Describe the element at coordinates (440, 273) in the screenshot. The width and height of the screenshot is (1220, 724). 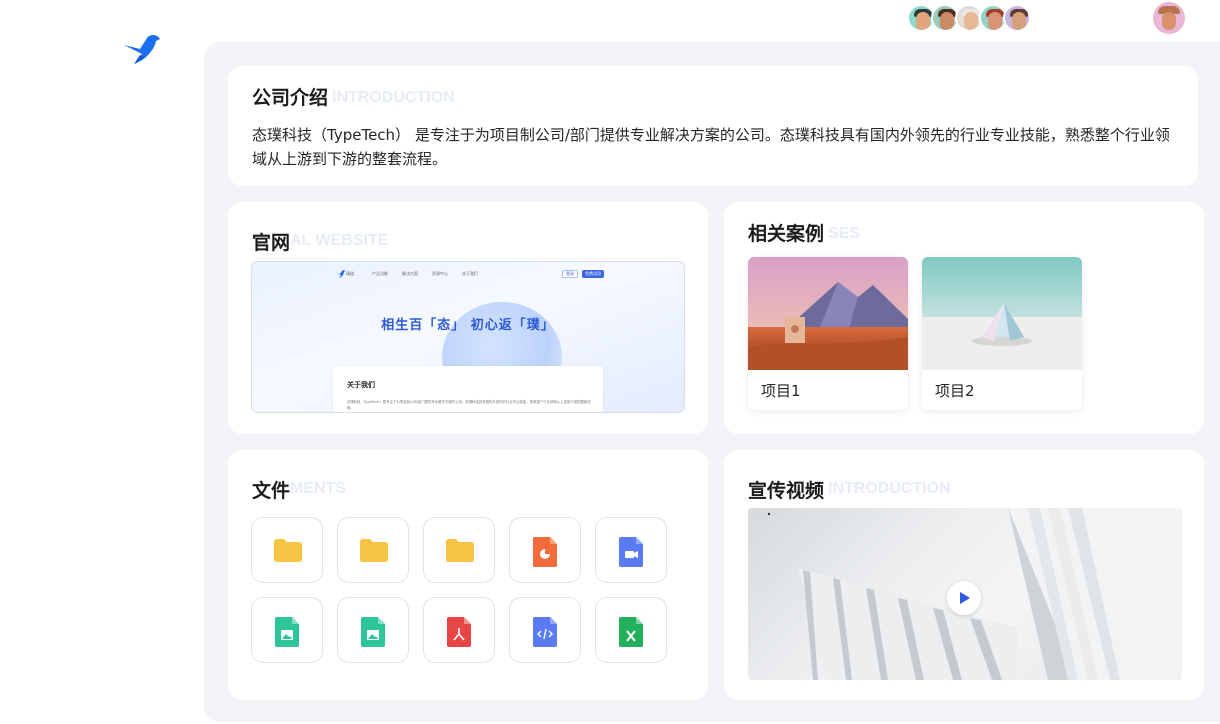
I see `preview-nav-item: 资源中心` at that location.